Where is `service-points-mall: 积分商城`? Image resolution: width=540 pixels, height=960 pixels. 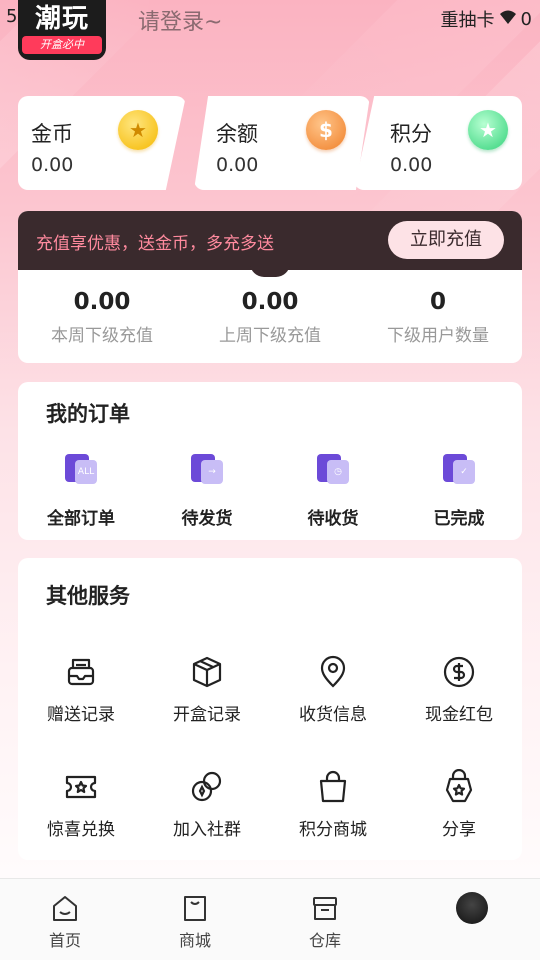
service-points-mall: 积分商城 is located at coordinates (333, 804).